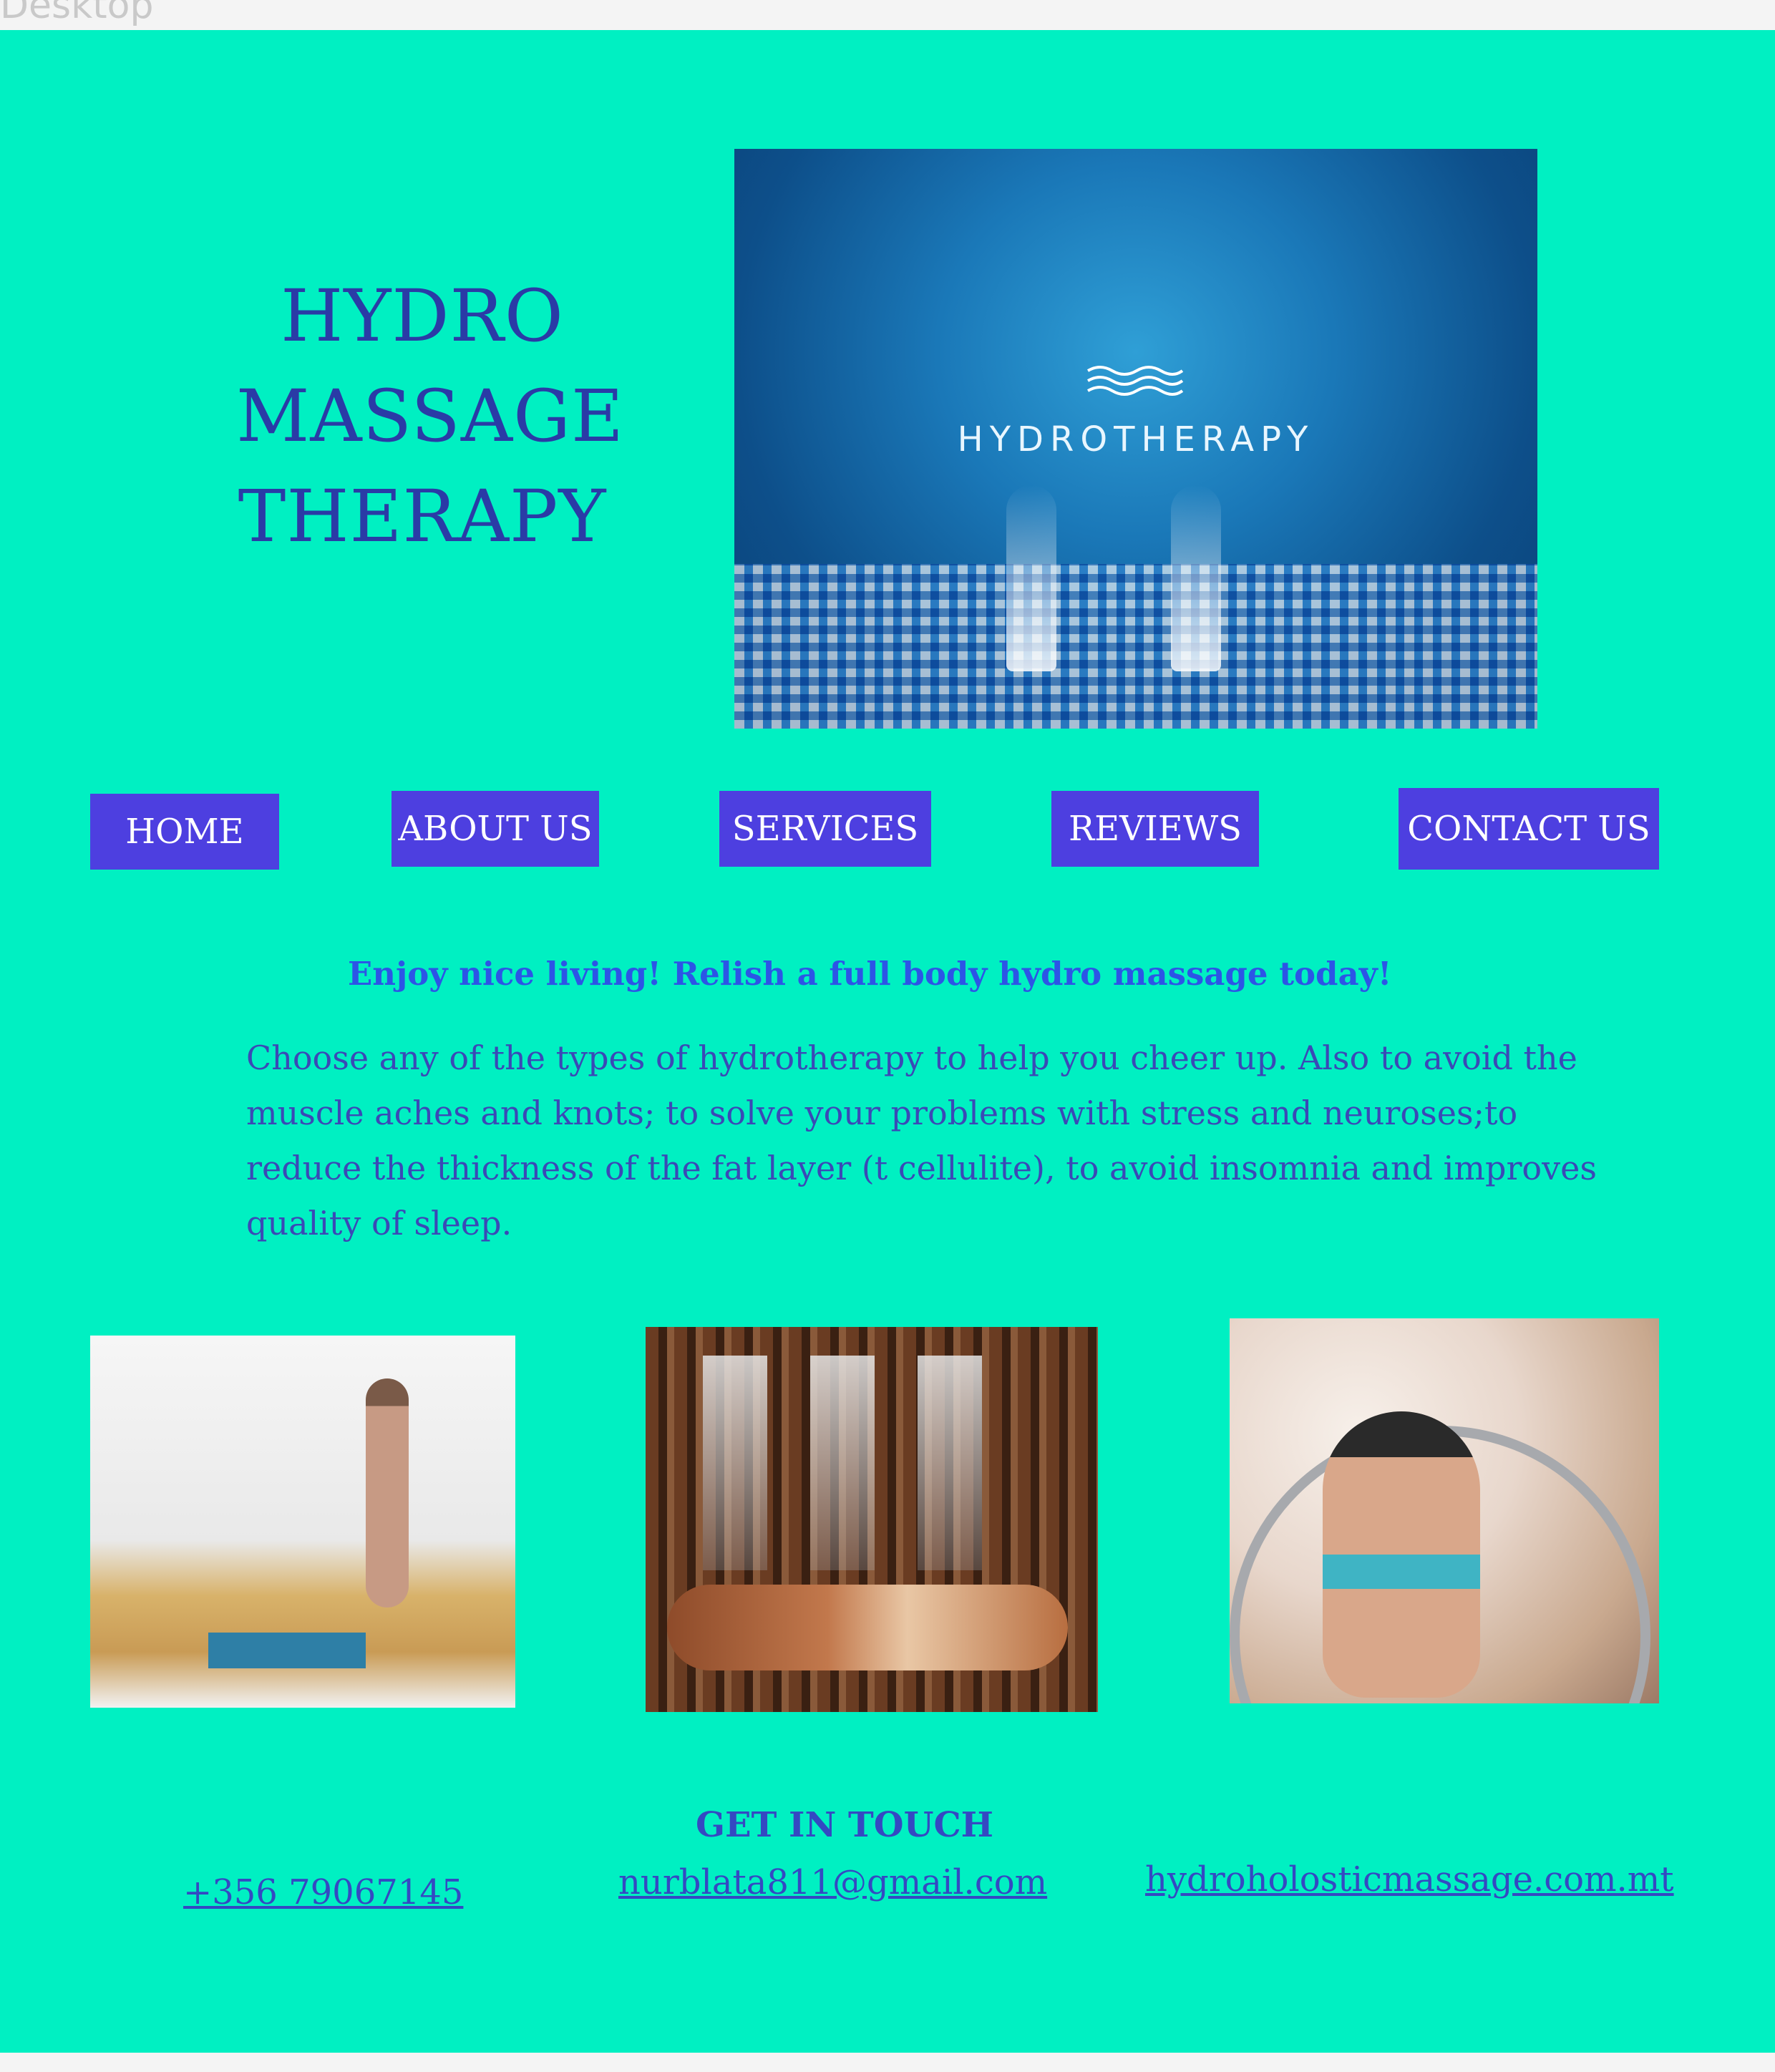  Describe the element at coordinates (1135, 646) in the screenshot. I see `hero-mosaic-floor` at that location.